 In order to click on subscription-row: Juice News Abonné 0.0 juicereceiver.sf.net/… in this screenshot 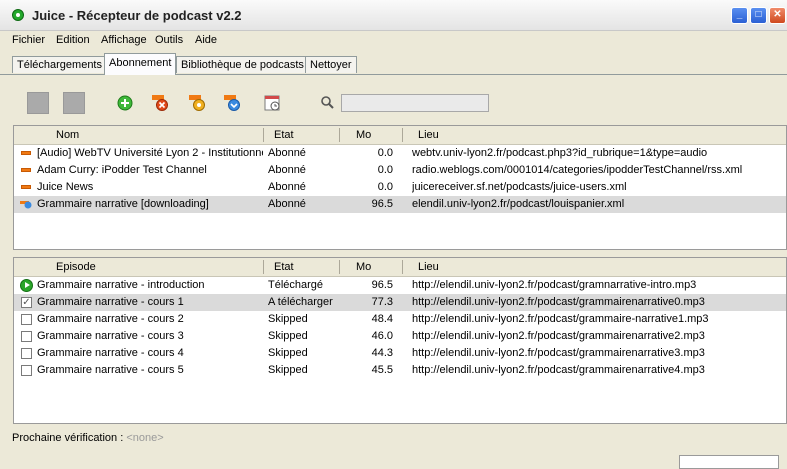, I will do `click(400, 187)`.